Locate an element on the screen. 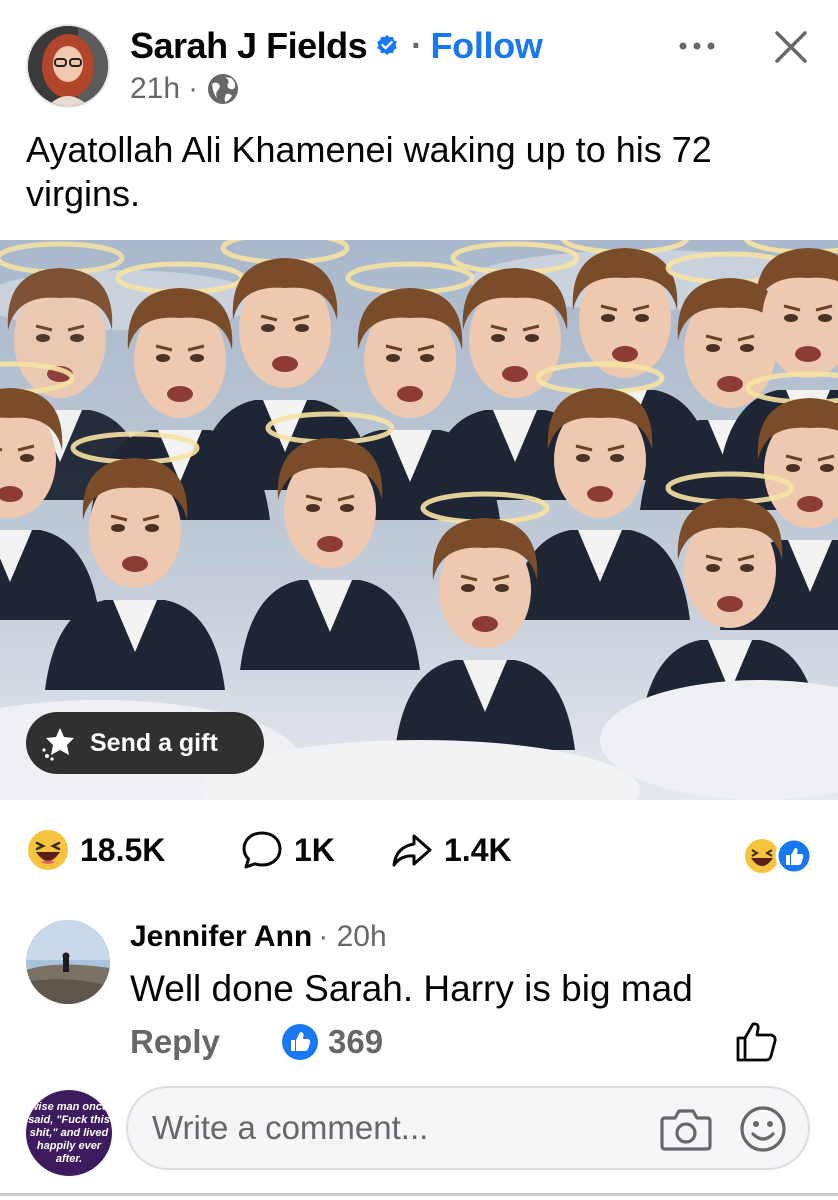 This screenshot has height=1200, width=838. comments-count: 1K is located at coordinates (287, 850).